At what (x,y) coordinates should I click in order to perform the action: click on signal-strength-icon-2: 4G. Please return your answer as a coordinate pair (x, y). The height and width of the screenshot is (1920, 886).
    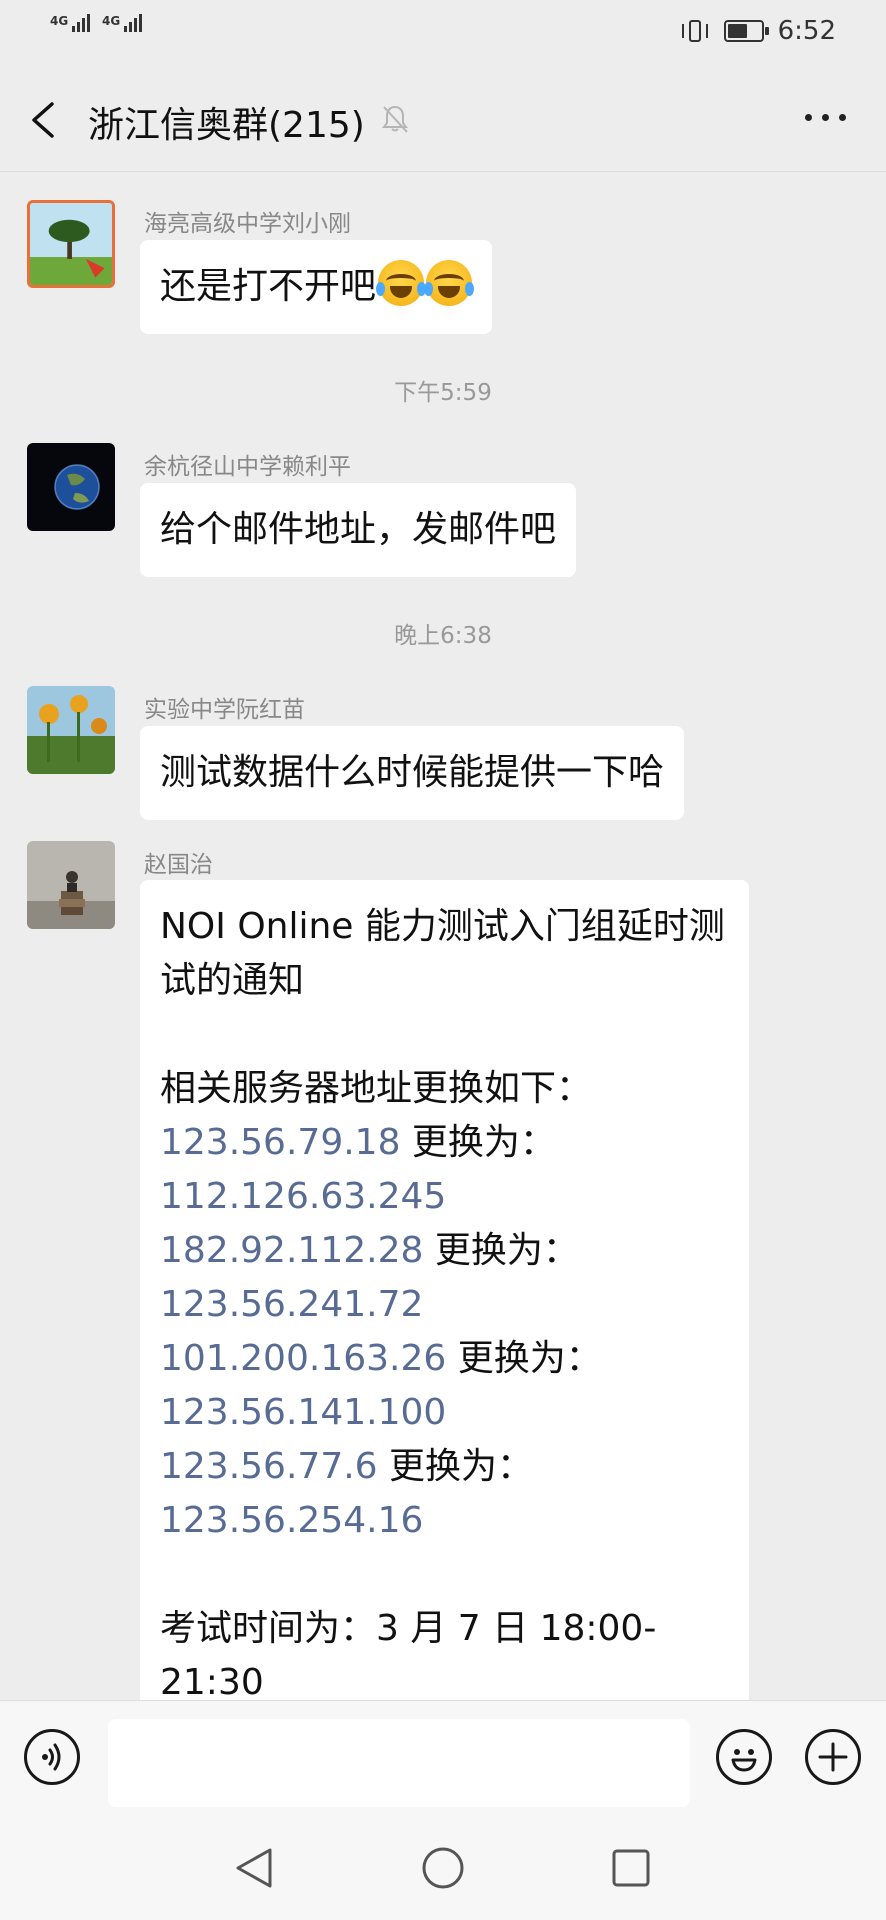
    Looking at the image, I should click on (122, 23).